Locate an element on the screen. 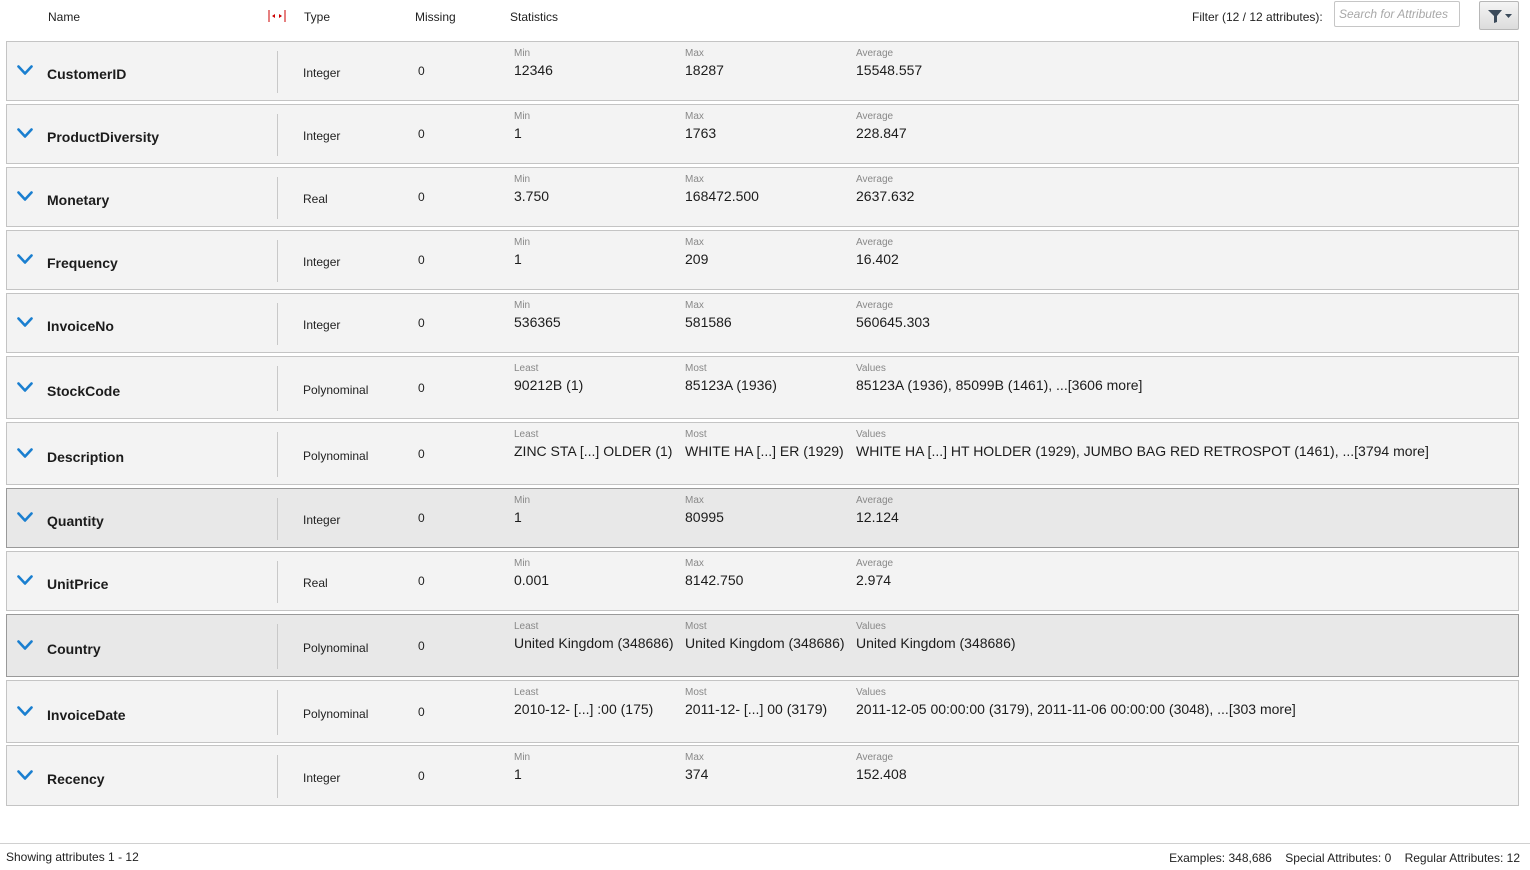 Image resolution: width=1530 pixels, height=870 pixels. attribute-name: Country is located at coordinates (74, 649).